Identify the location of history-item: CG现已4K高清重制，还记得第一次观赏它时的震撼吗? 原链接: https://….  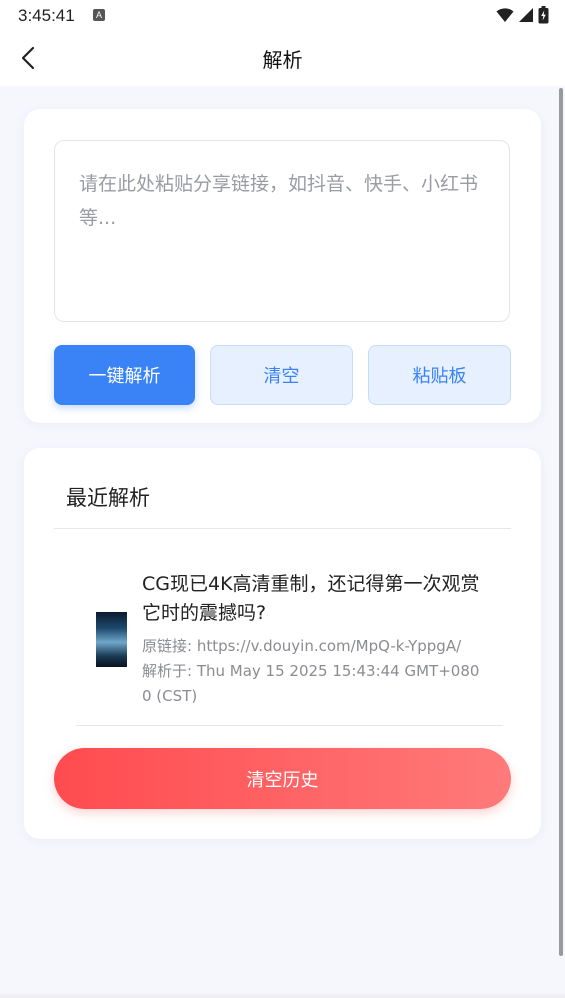
(289, 634).